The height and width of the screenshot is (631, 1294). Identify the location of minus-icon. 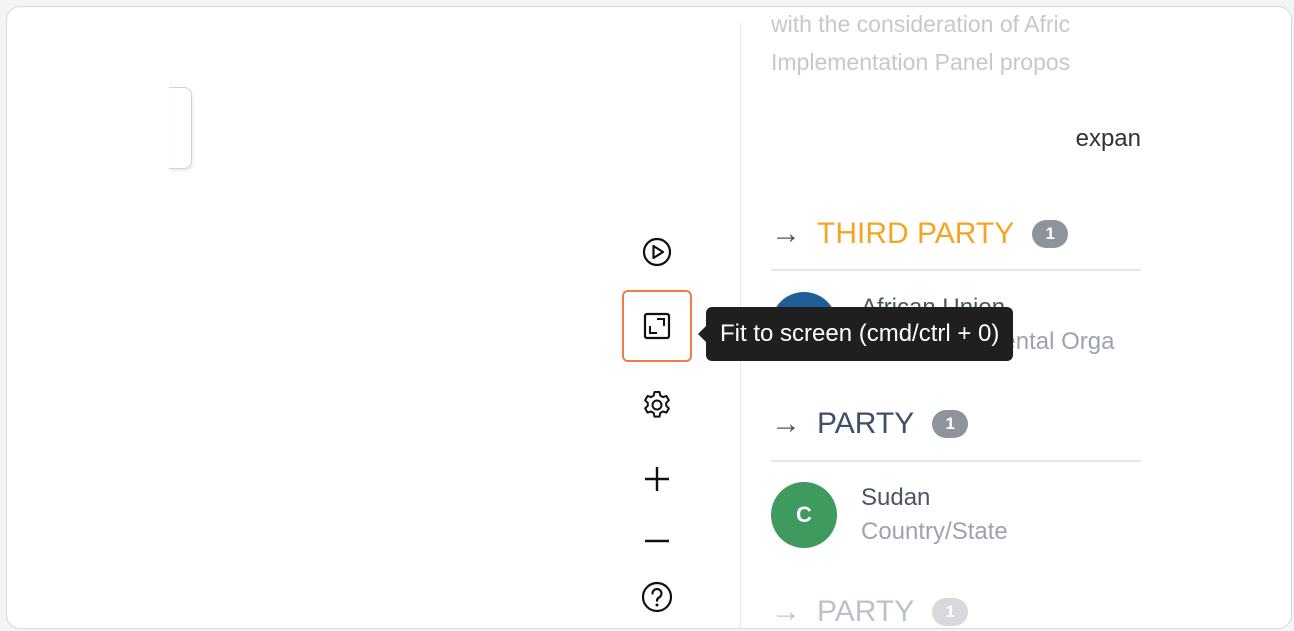
(657, 541).